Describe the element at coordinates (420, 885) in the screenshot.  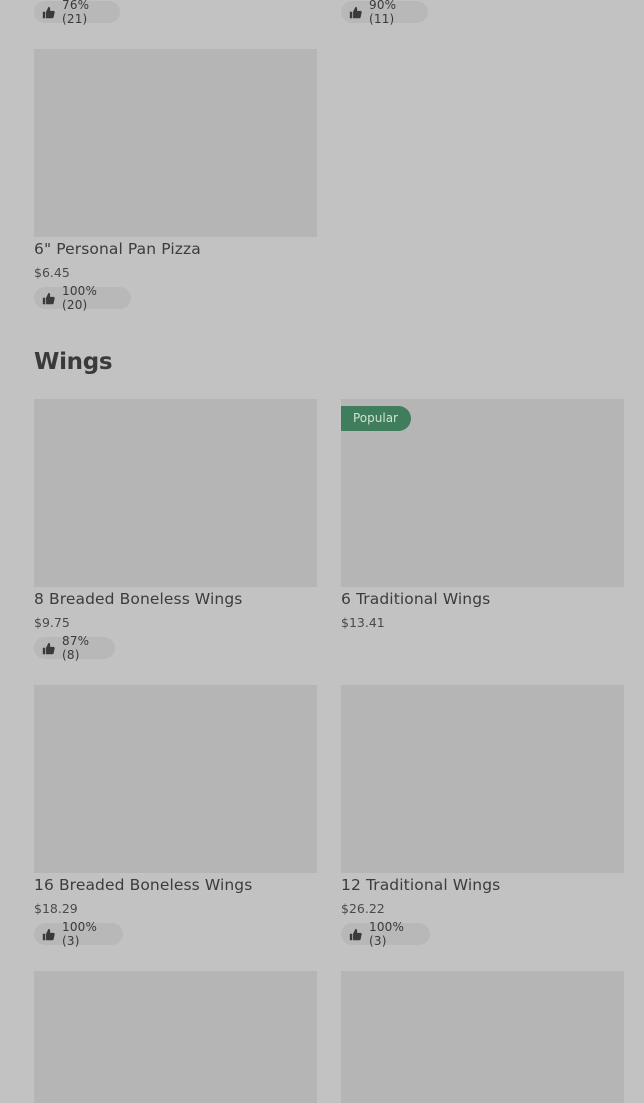
I see `item-name: 12 Traditional Wings` at that location.